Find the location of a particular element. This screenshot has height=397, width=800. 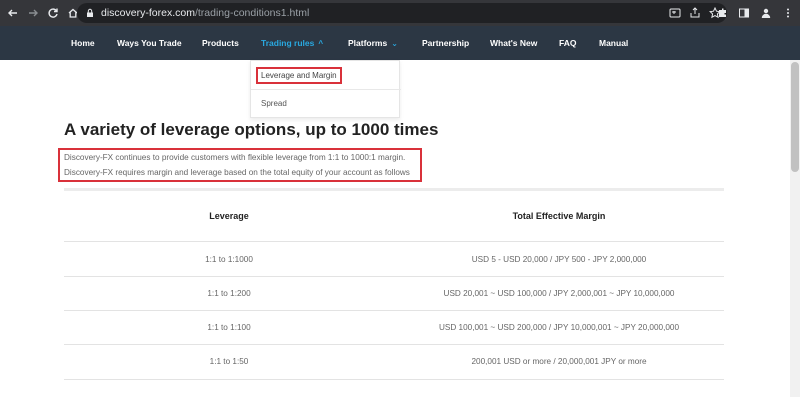

nav-item-products: Products is located at coordinates (220, 43).